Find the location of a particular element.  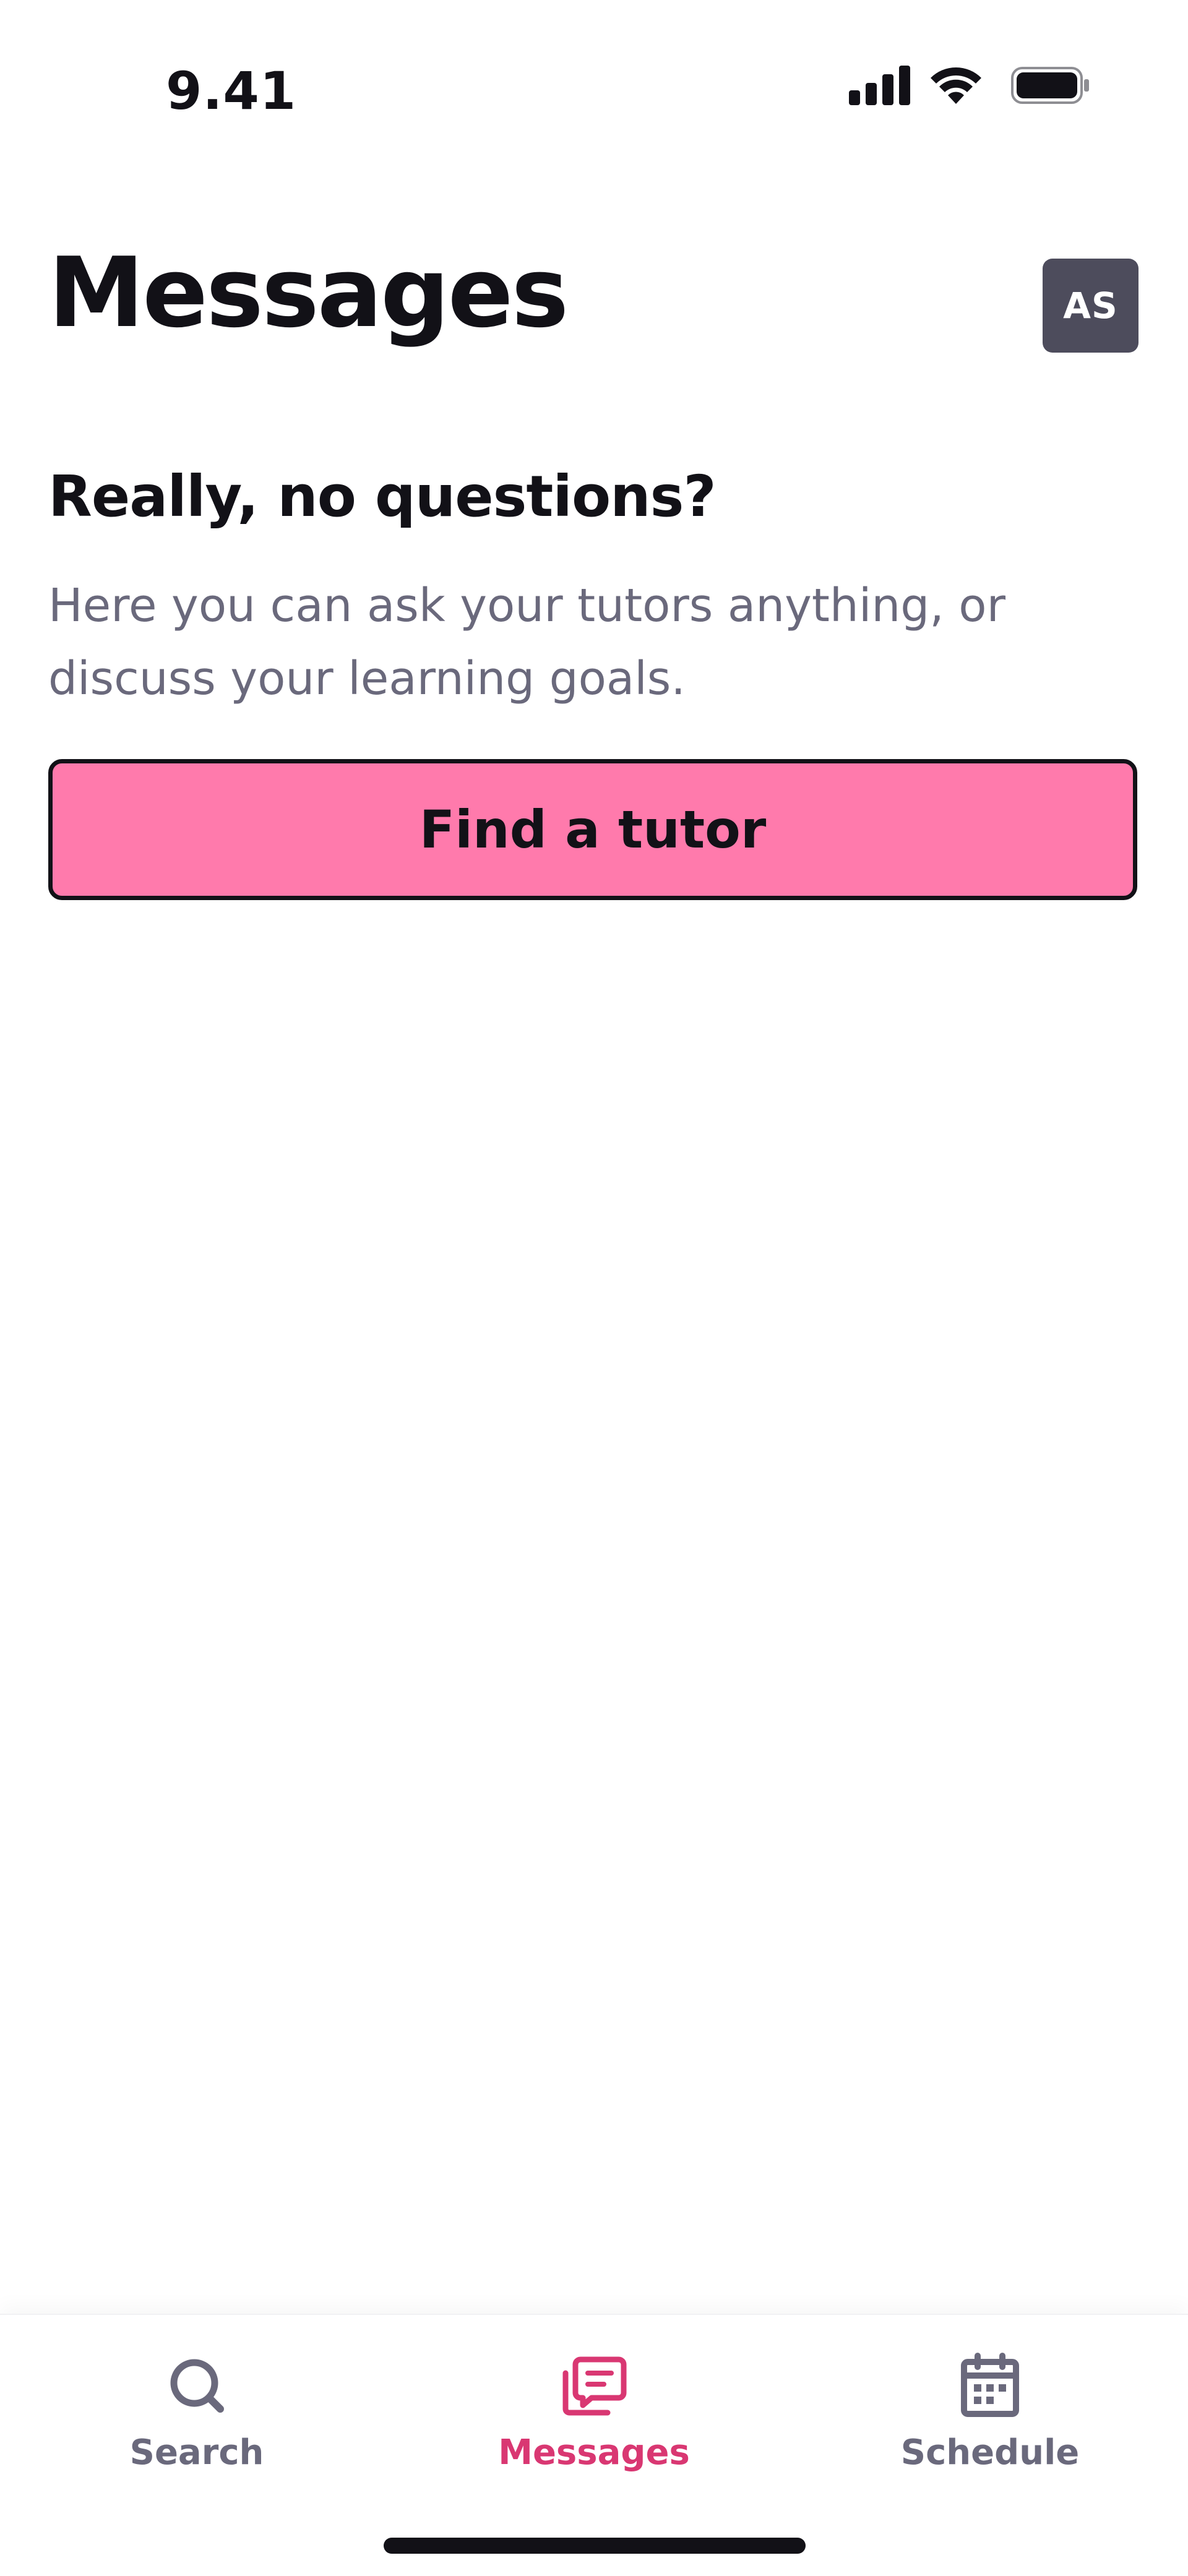

wifi-icon is located at coordinates (956, 85).